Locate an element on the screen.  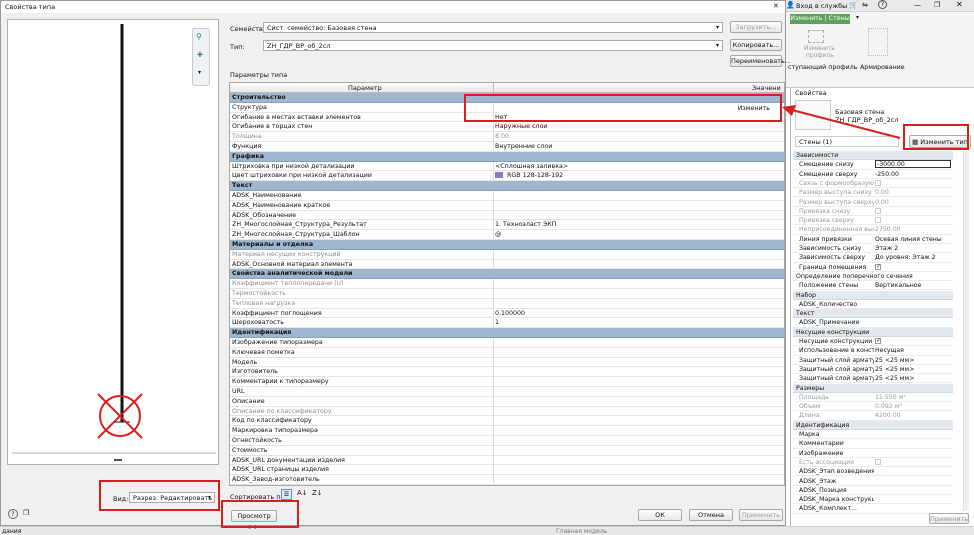
param-value: 8.00 is located at coordinates (639, 137).